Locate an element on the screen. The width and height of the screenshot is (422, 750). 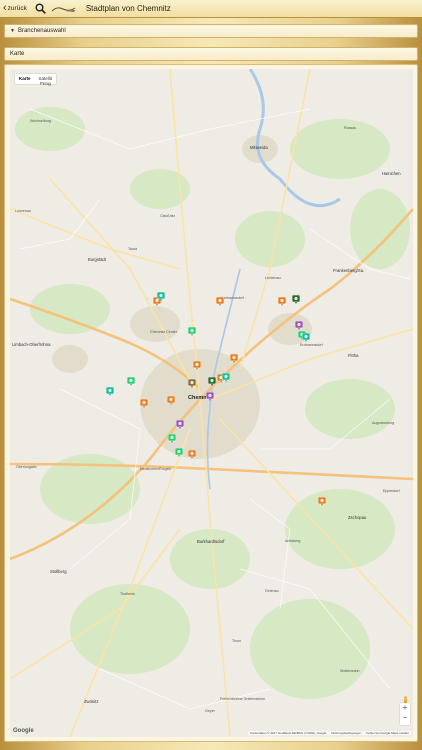
map-label-frankenberg: Frankenberg/Sa. is located at coordinates (349, 270).